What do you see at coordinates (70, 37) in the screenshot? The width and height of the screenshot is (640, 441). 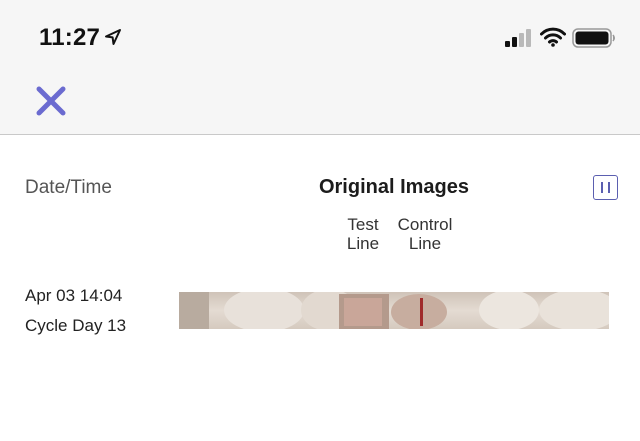 I see `status-time: 11:27` at bounding box center [70, 37].